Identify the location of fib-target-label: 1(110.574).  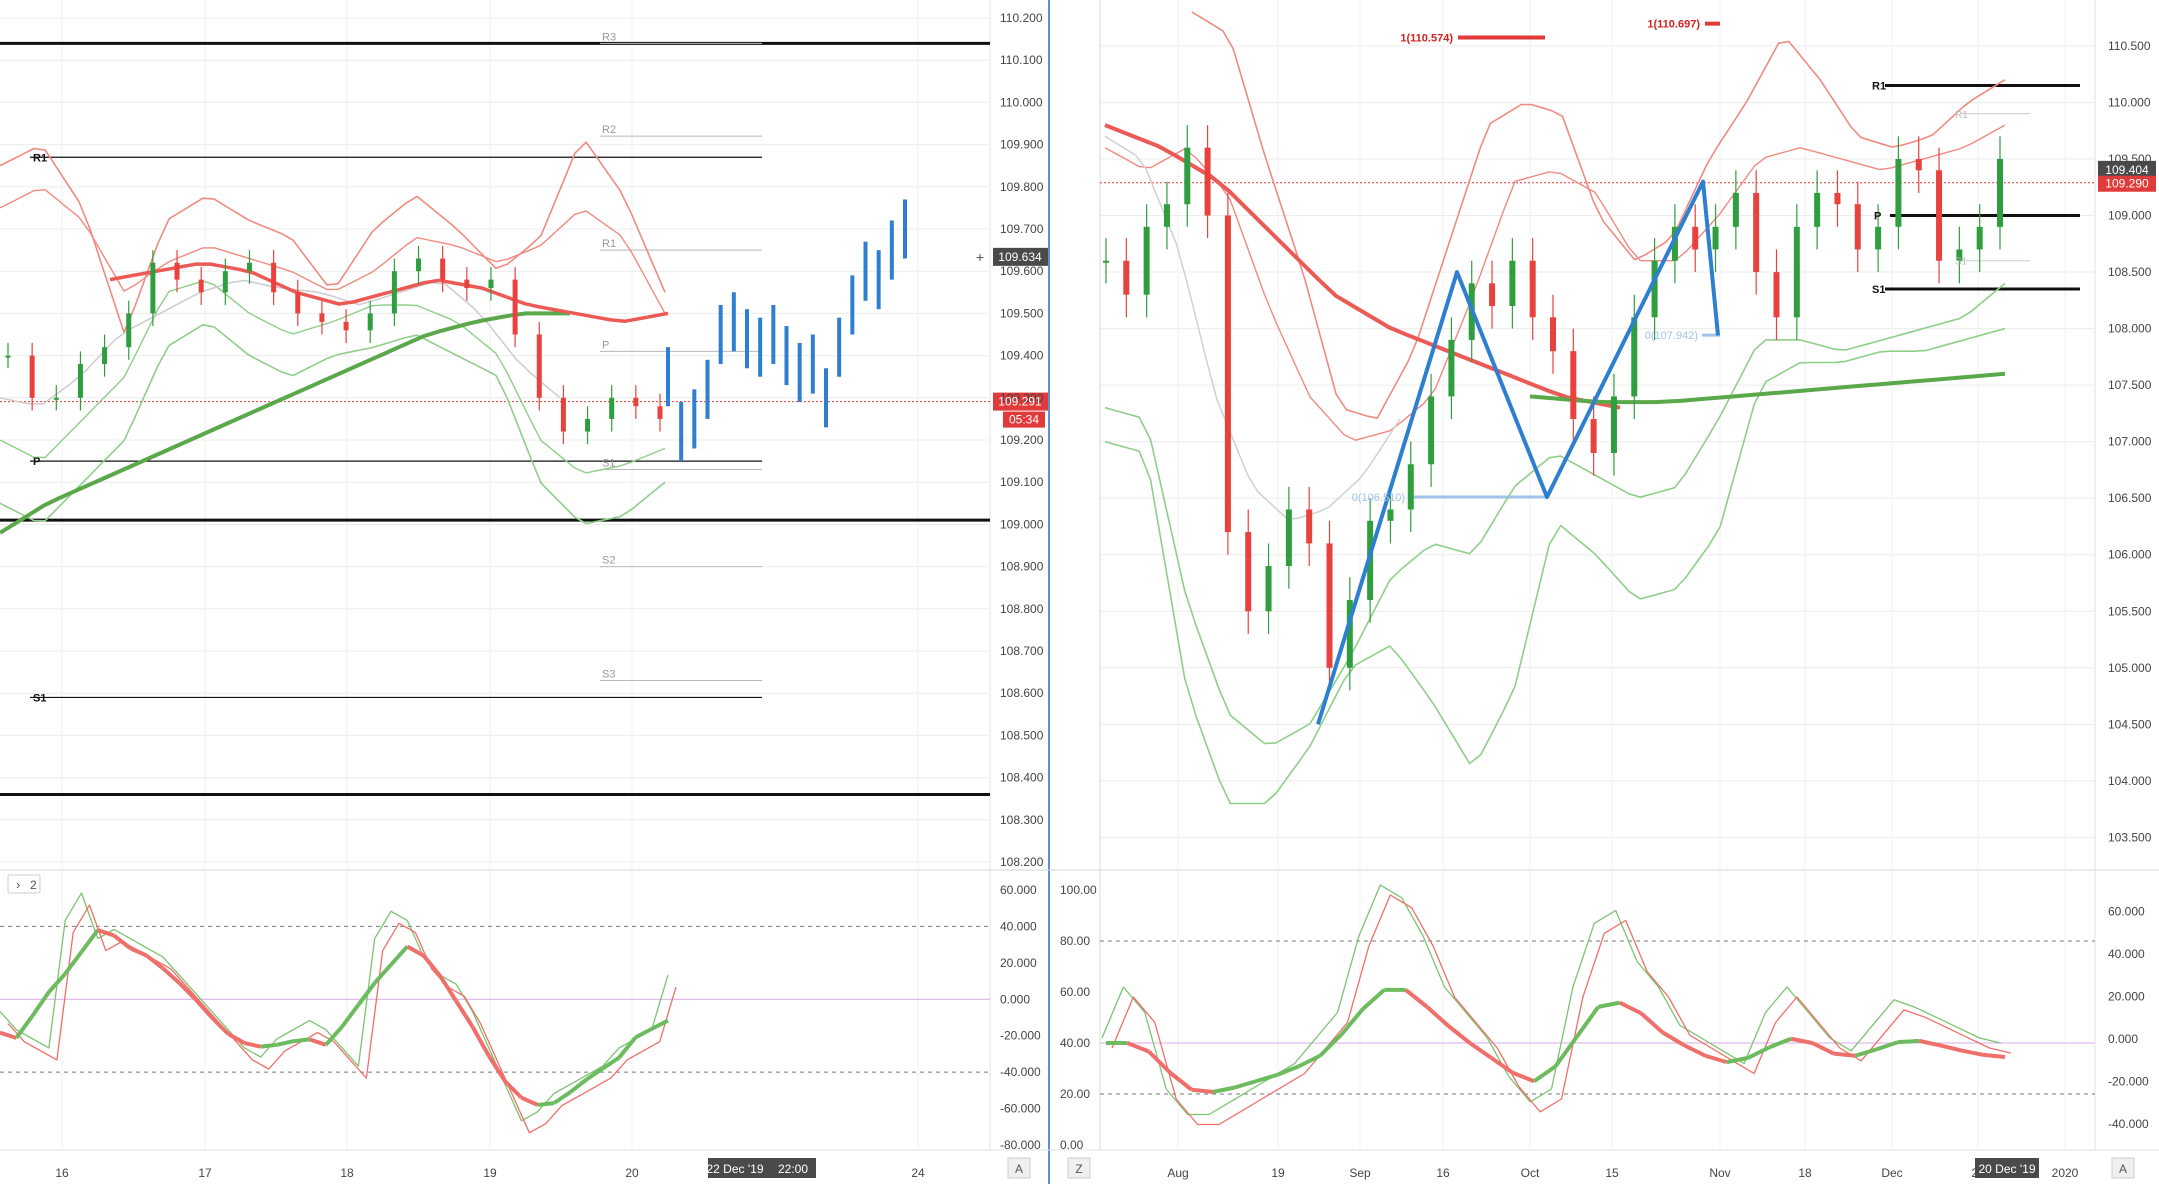
(1426, 39).